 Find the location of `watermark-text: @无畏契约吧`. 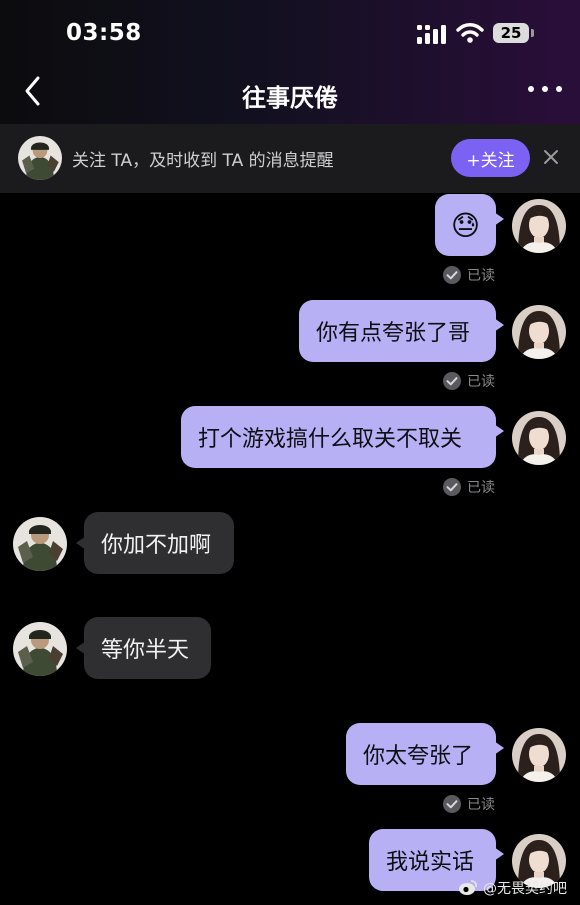

watermark-text: @无畏契约吧 is located at coordinates (525, 889).